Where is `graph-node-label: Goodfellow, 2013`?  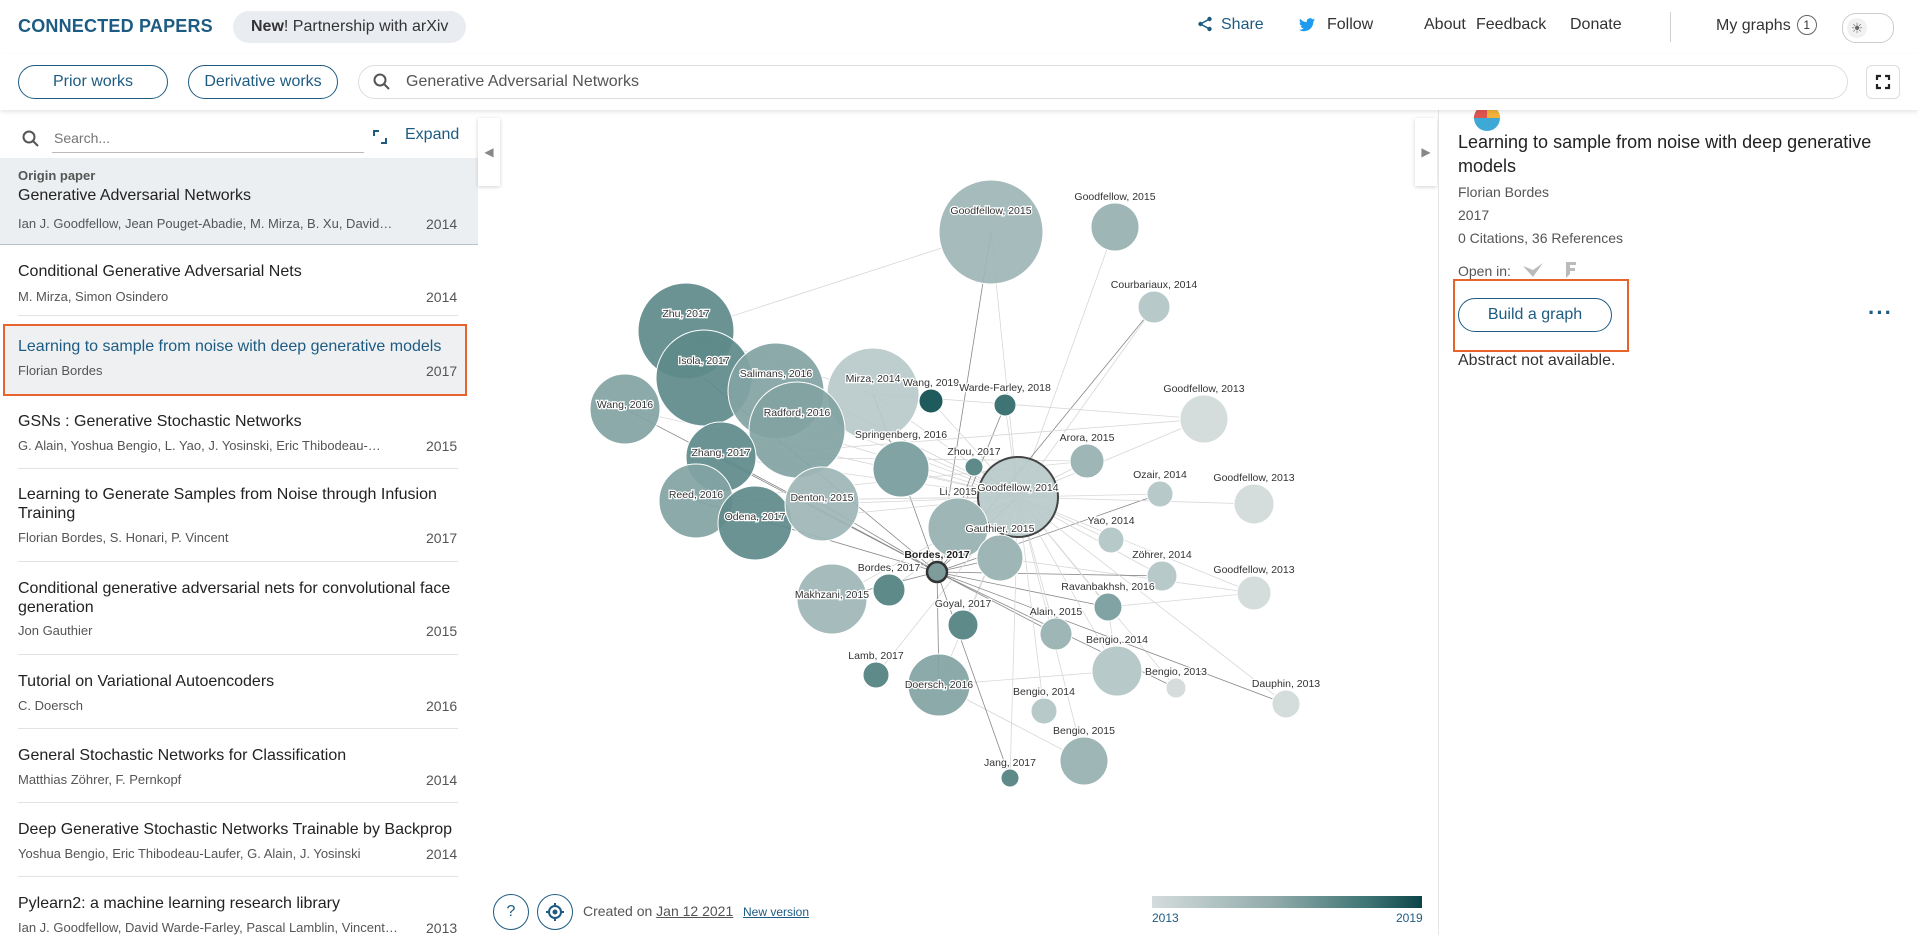
graph-node-label: Goodfellow, 2013 is located at coordinates (1203, 389).